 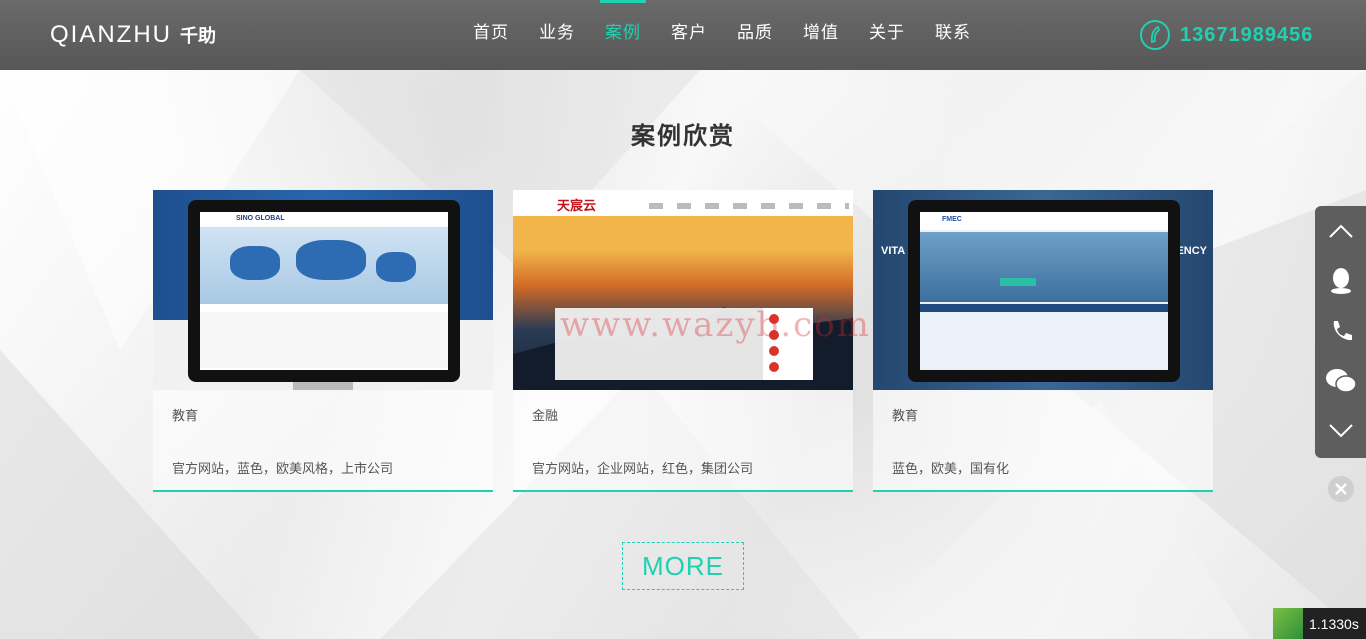 I want to click on phone-number: 13671989456, so click(x=1247, y=34).